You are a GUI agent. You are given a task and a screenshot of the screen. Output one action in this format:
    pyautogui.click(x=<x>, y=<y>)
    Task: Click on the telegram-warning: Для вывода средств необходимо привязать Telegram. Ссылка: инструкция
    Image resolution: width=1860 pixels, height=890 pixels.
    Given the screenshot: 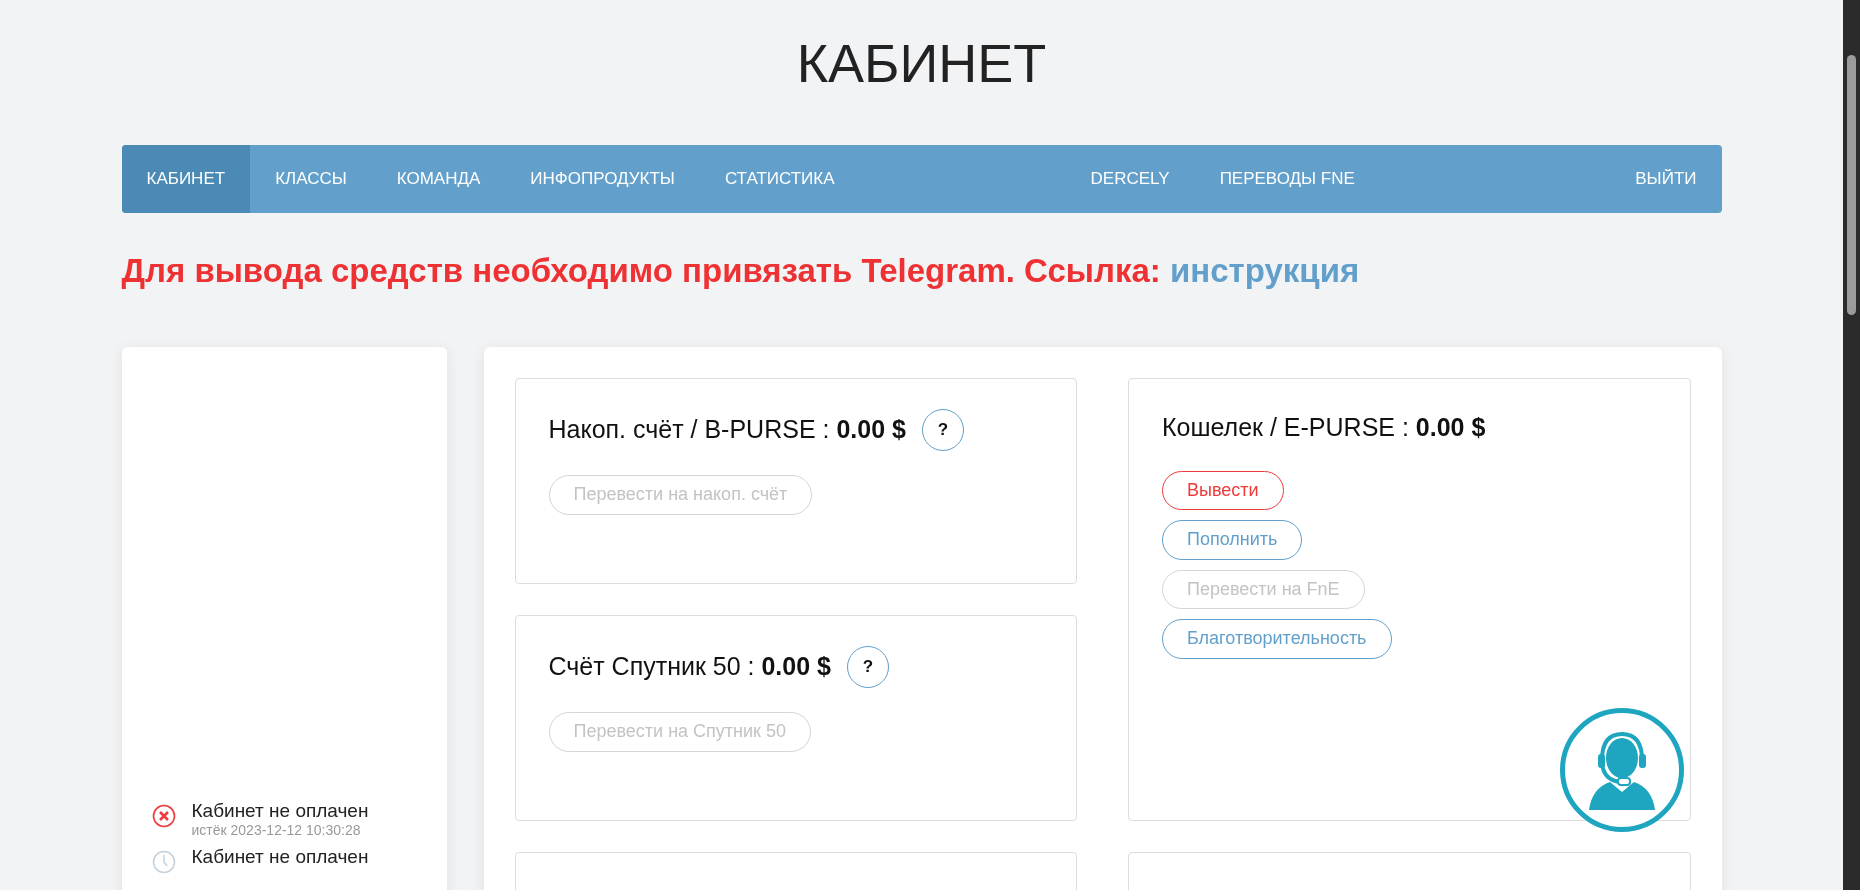 What is the action you would take?
    pyautogui.click(x=741, y=271)
    